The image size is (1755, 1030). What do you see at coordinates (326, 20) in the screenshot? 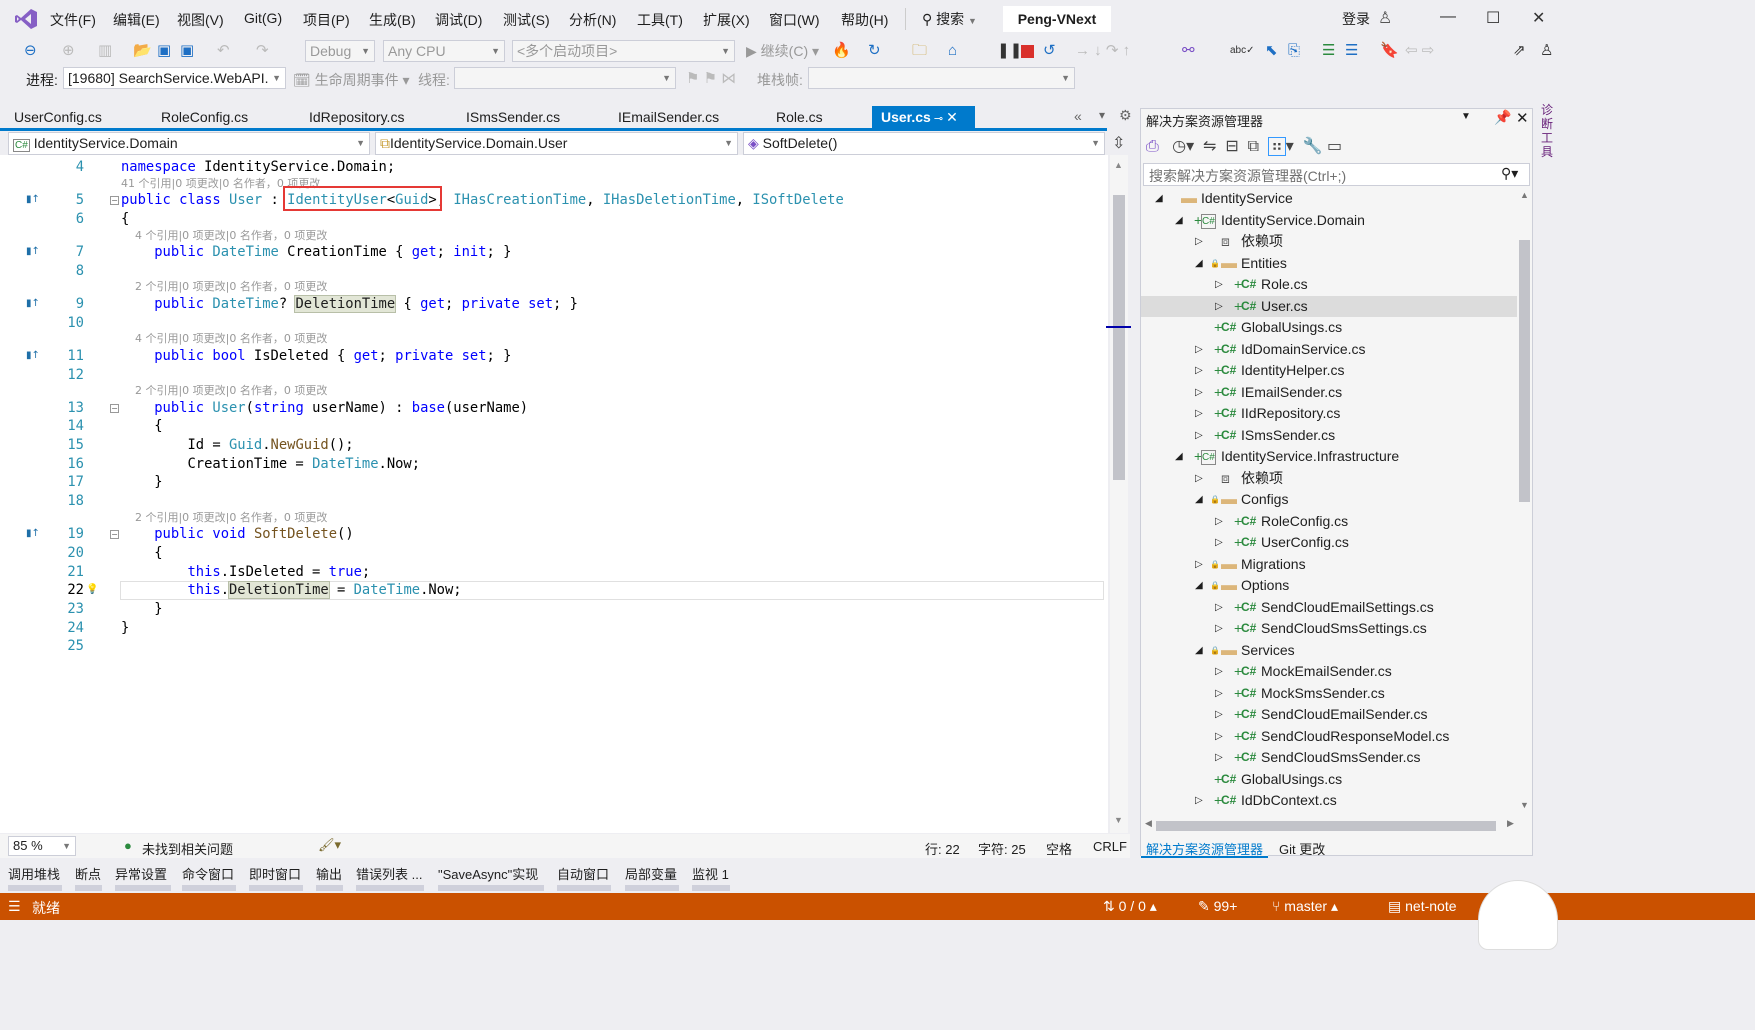
I see `menu-item: 项目(P)` at bounding box center [326, 20].